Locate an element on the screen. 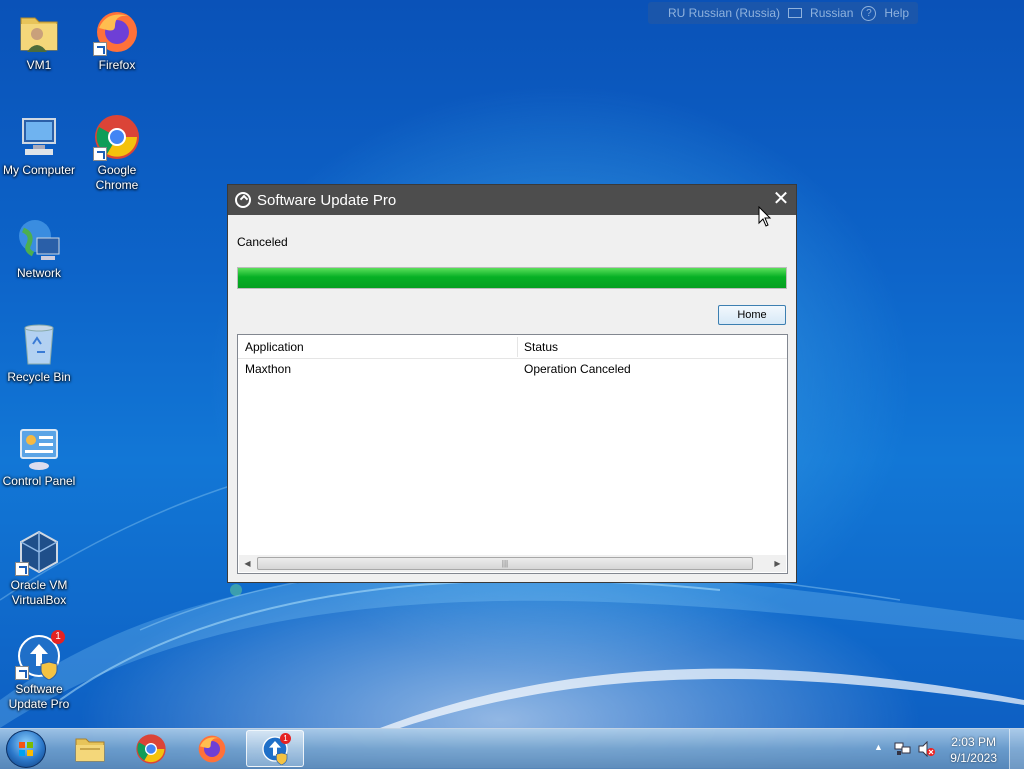 The image size is (1024, 769). list-item: Maxthon Operation Canceled is located at coordinates (512, 369).